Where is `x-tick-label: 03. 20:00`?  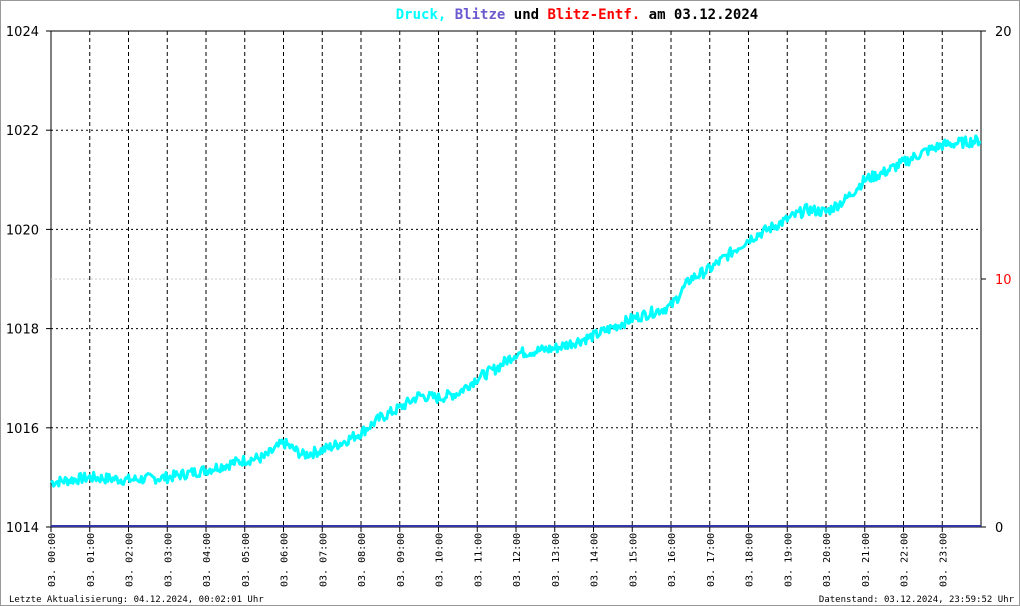
x-tick-label: 03. 20:00 is located at coordinates (827, 560).